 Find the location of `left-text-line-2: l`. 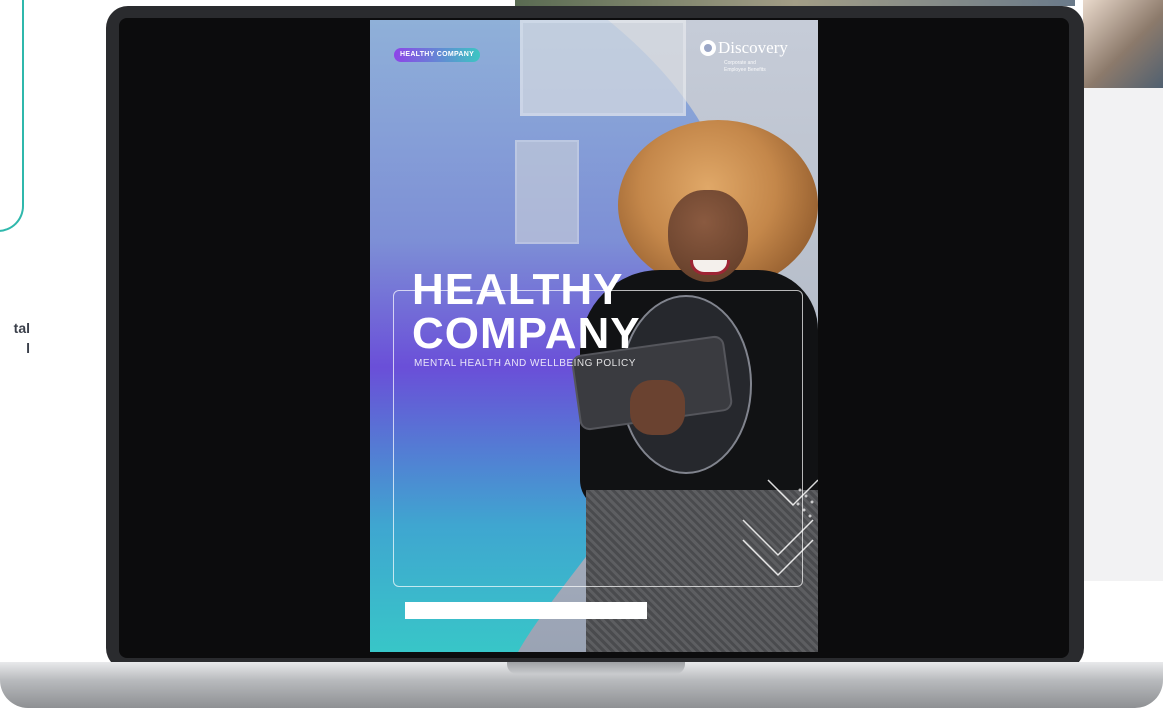

left-text-line-2: l is located at coordinates (28, 348).